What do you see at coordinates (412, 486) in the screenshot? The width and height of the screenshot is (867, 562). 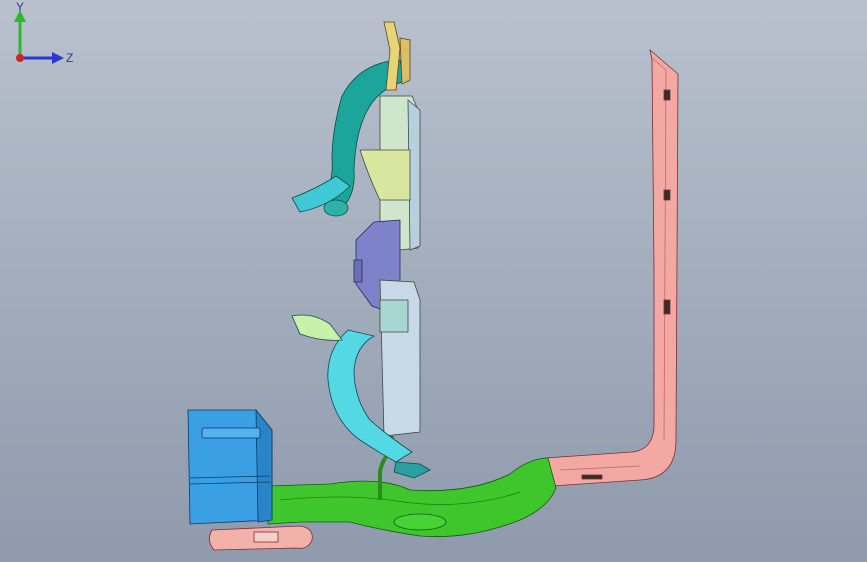 I see `main-duct-green` at bounding box center [412, 486].